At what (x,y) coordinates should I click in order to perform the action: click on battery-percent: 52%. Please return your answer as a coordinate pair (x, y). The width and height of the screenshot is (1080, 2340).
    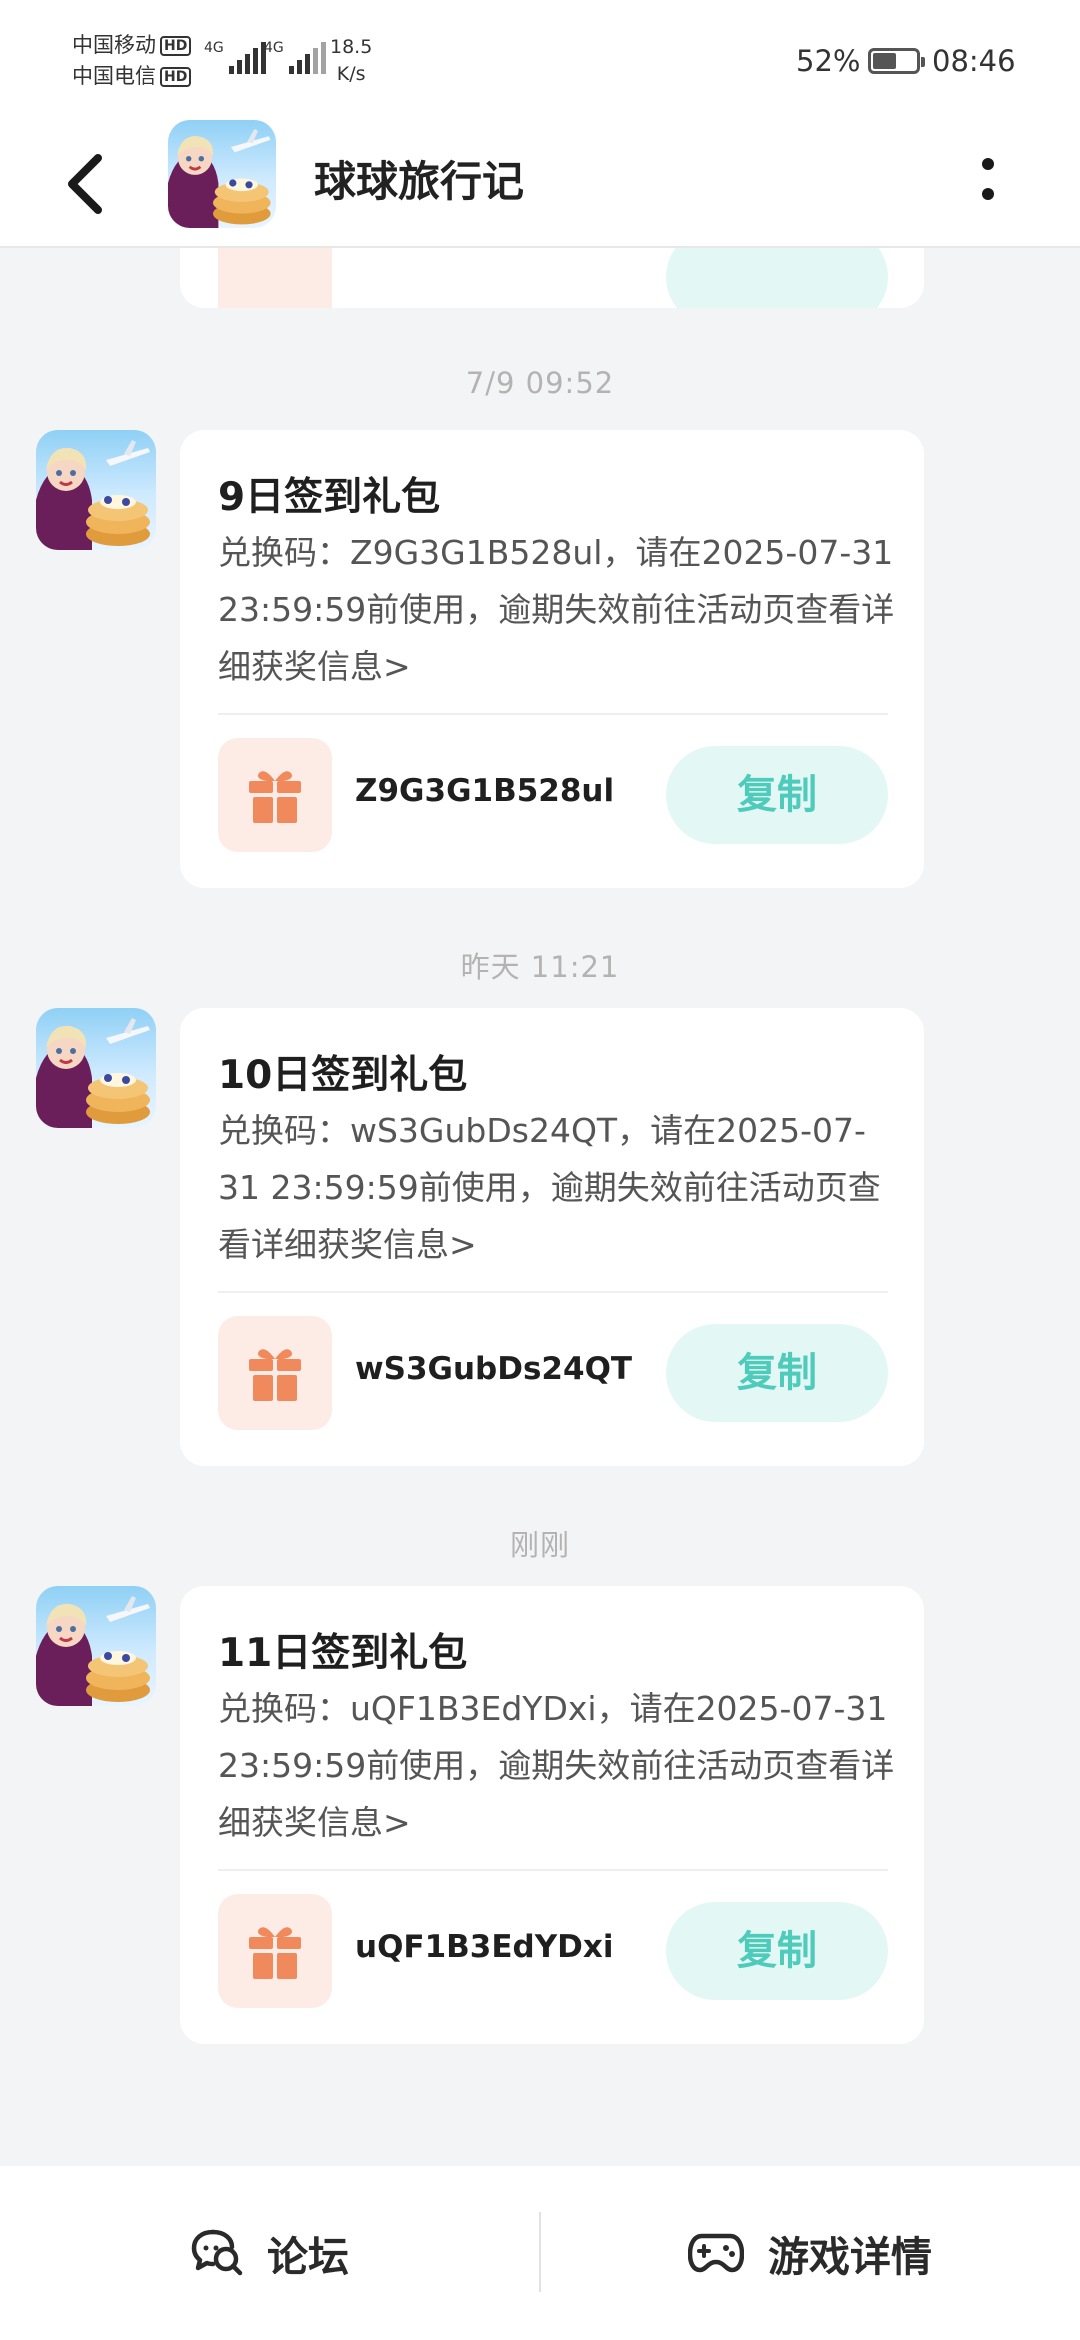
    Looking at the image, I should click on (828, 61).